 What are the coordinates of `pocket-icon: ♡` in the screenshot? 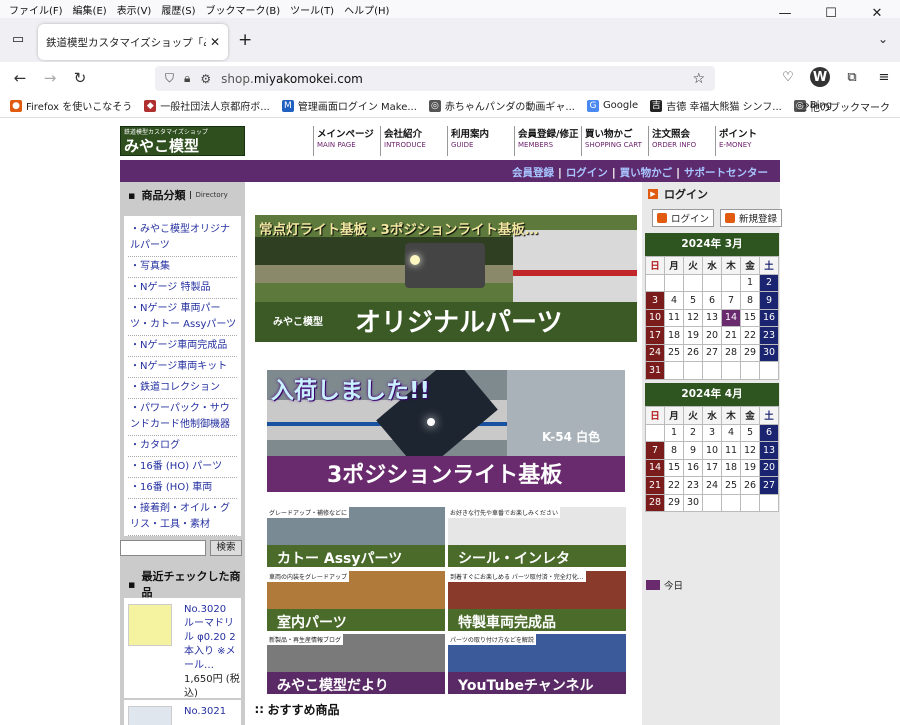 It's located at (788, 77).